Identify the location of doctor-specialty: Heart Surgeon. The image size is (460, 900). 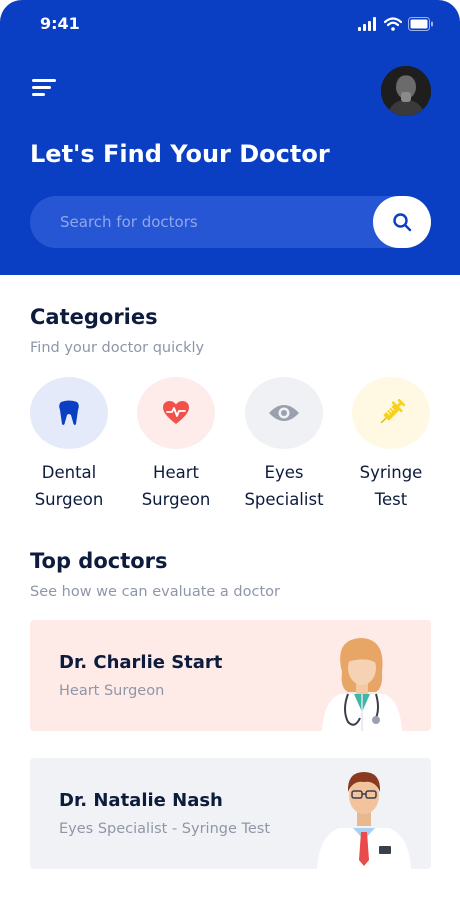
(112, 691).